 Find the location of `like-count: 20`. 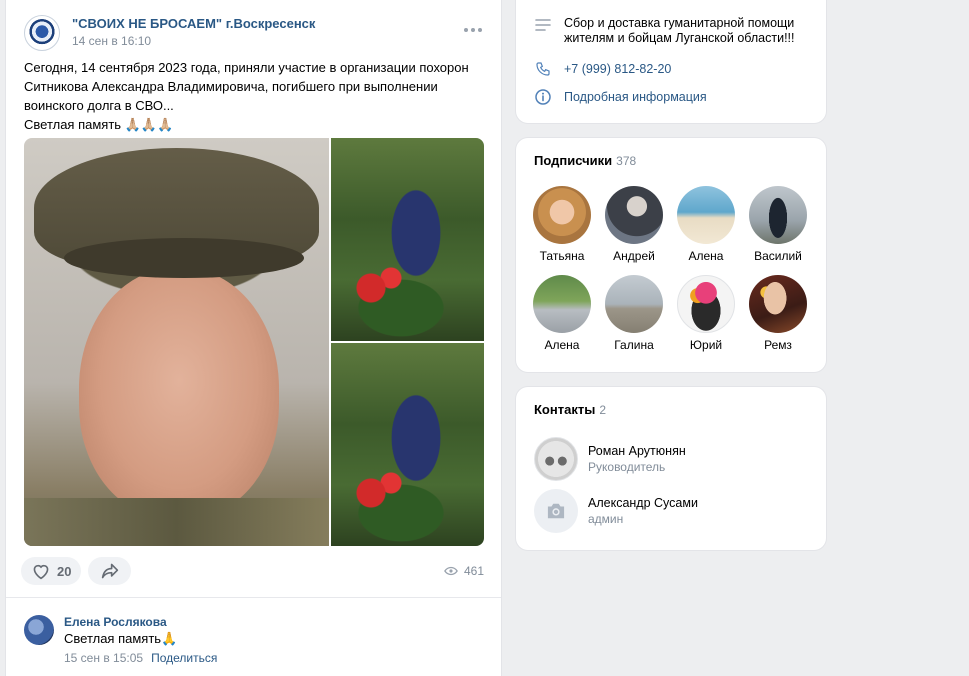

like-count: 20 is located at coordinates (64, 571).